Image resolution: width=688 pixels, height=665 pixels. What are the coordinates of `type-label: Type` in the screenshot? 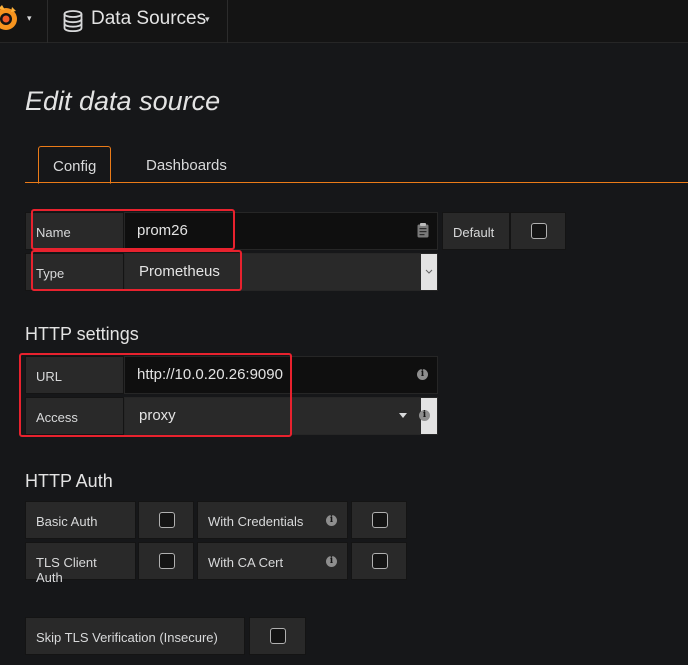 It's located at (74, 272).